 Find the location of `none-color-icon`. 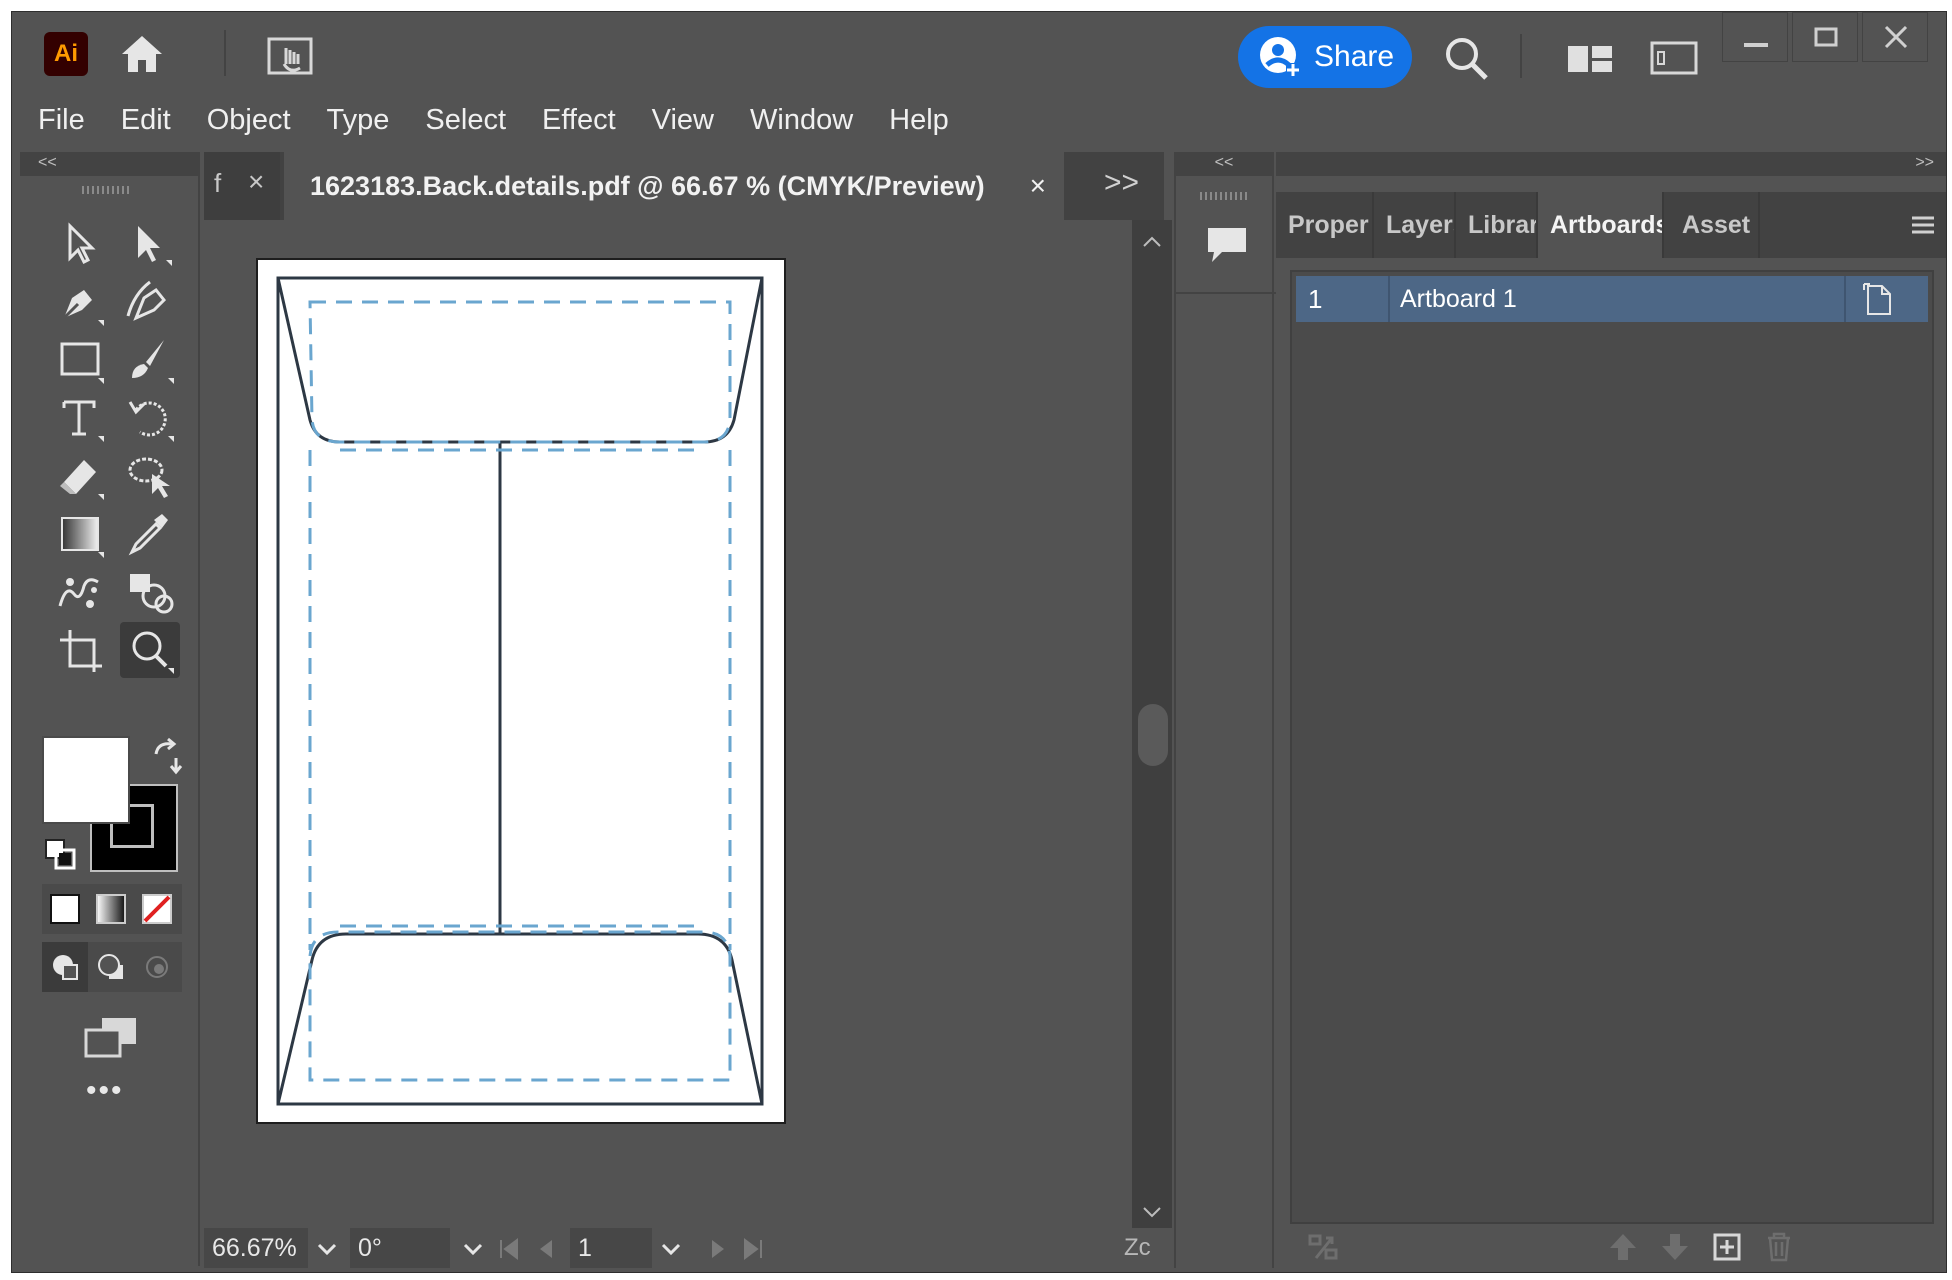

none-color-icon is located at coordinates (157, 909).